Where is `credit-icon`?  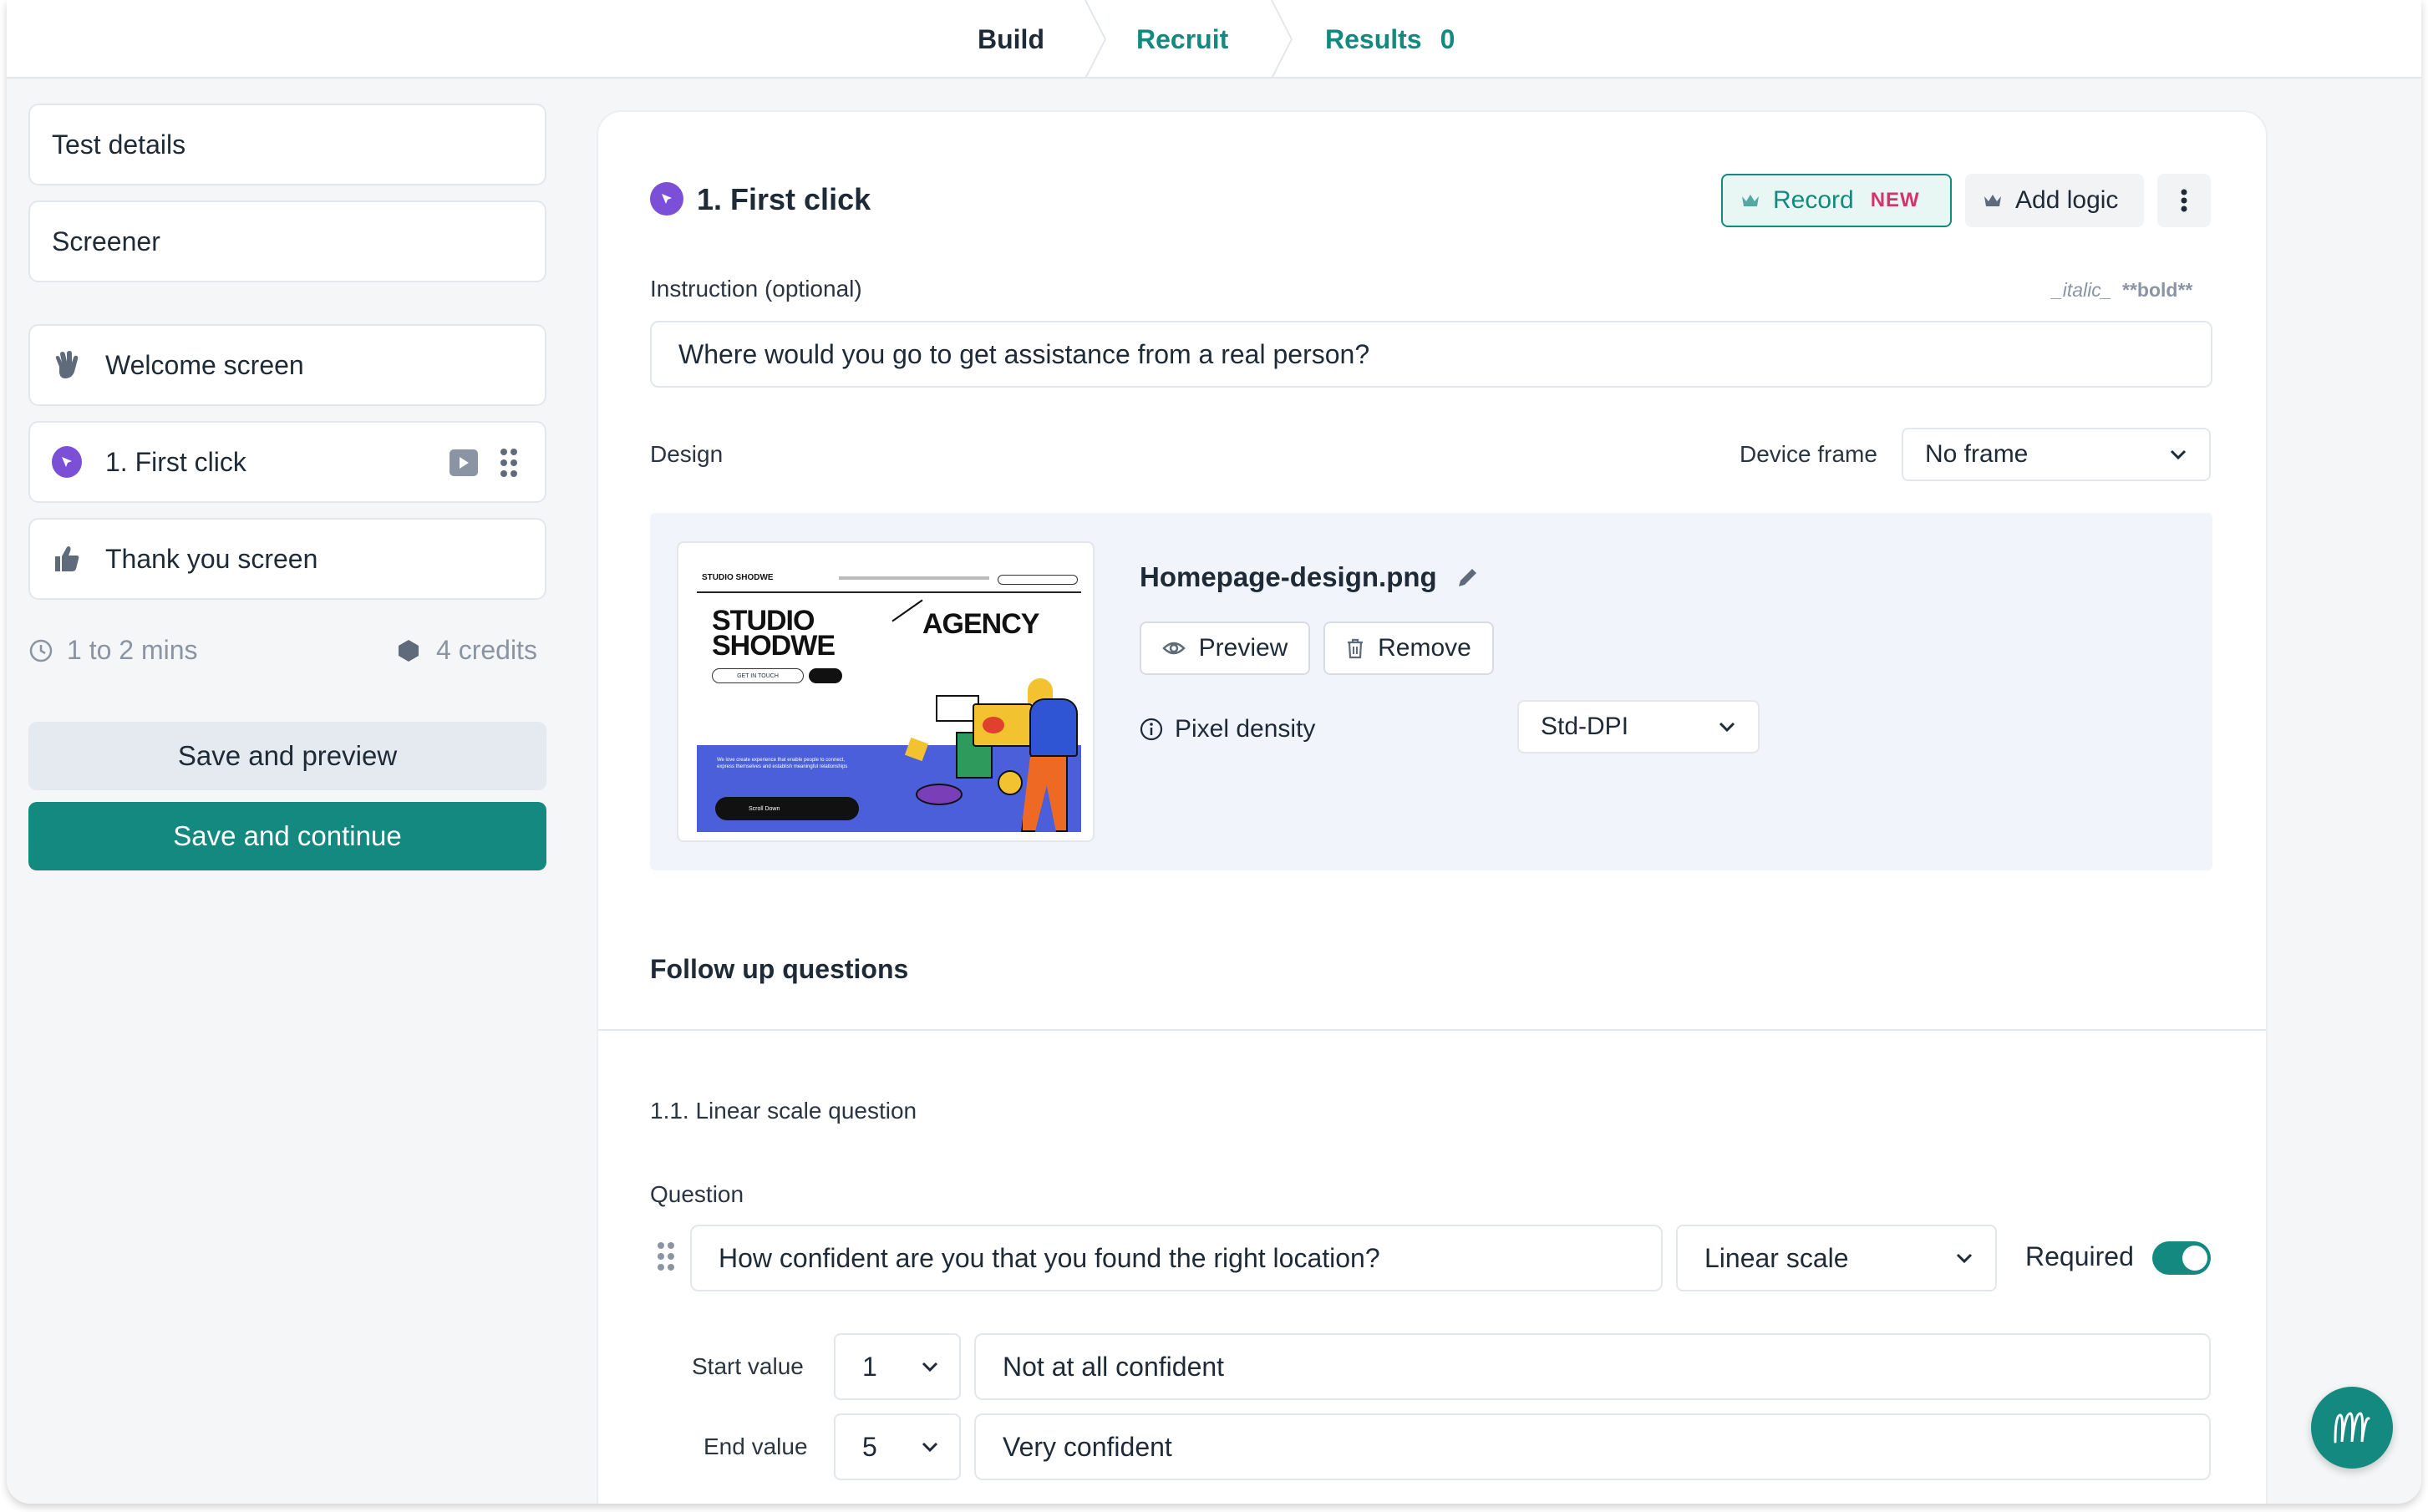
credit-icon is located at coordinates (409, 650).